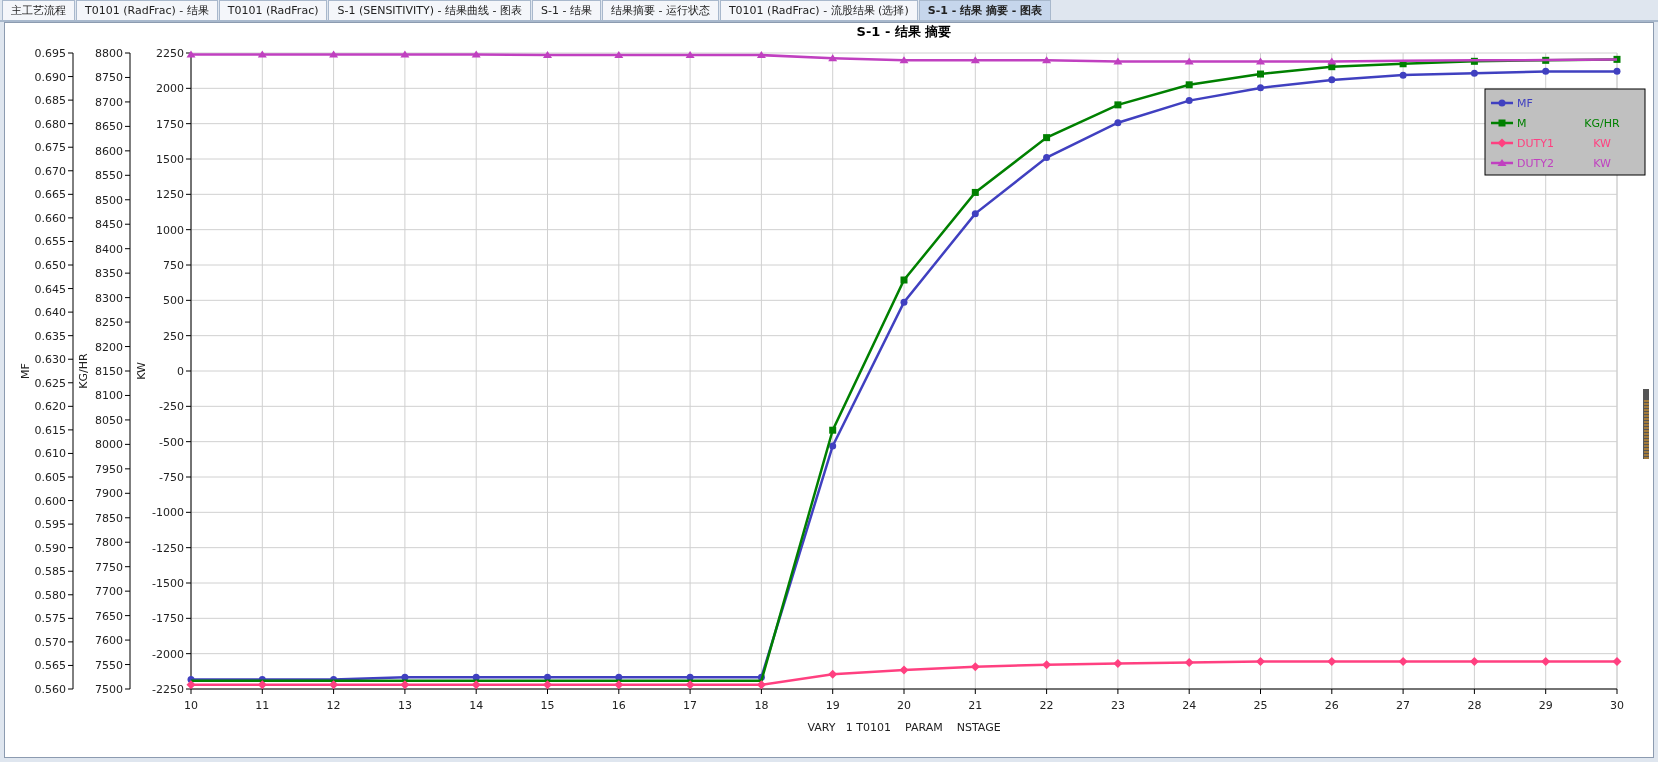 The height and width of the screenshot is (762, 1658). What do you see at coordinates (180, 371) in the screenshot?
I see `tick-label: 0` at bounding box center [180, 371].